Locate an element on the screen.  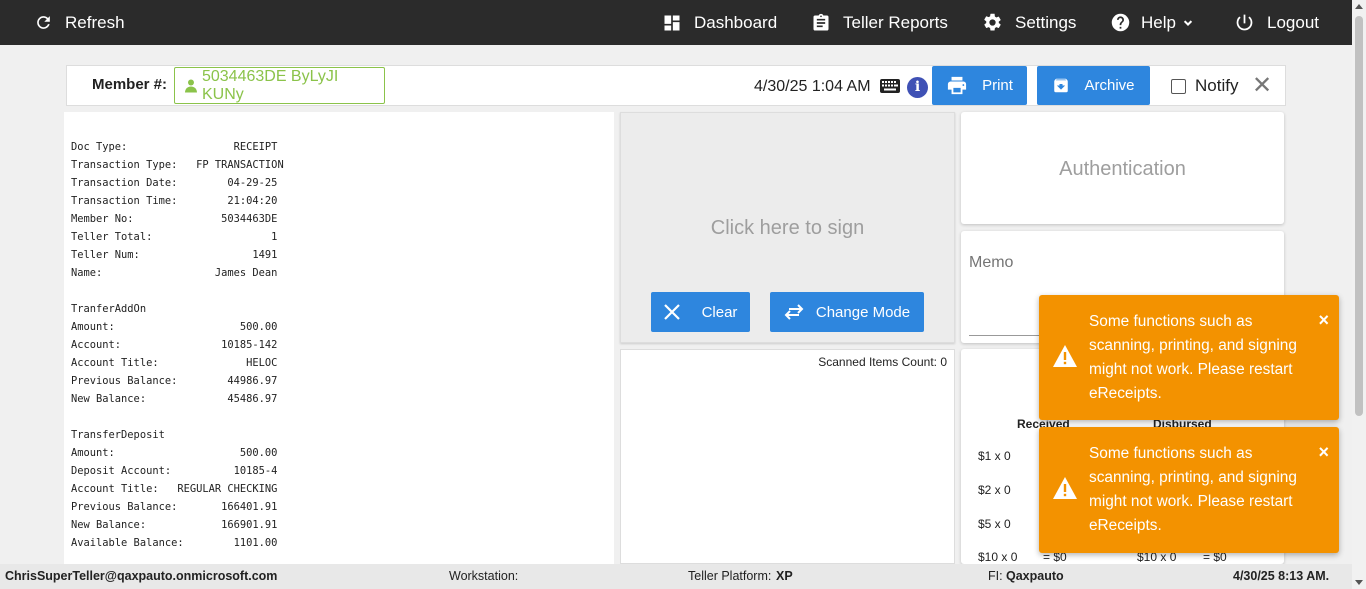
denomination-row: $10 x 0 is located at coordinates (998, 557).